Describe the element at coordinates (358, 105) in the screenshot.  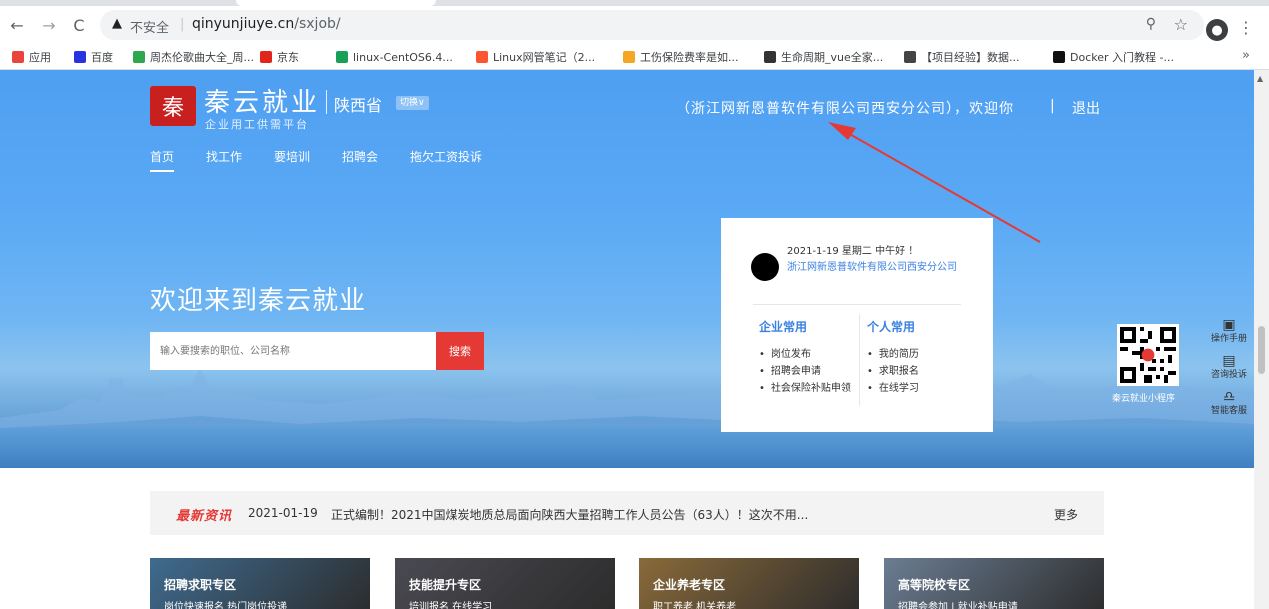
I see `region-name: 陕西省` at that location.